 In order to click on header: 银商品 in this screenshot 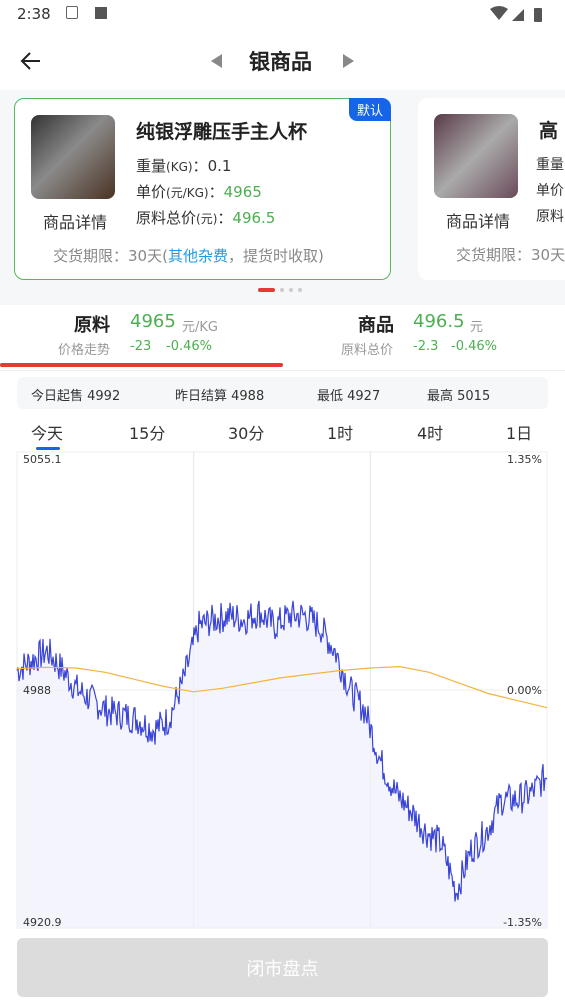, I will do `click(282, 61)`.